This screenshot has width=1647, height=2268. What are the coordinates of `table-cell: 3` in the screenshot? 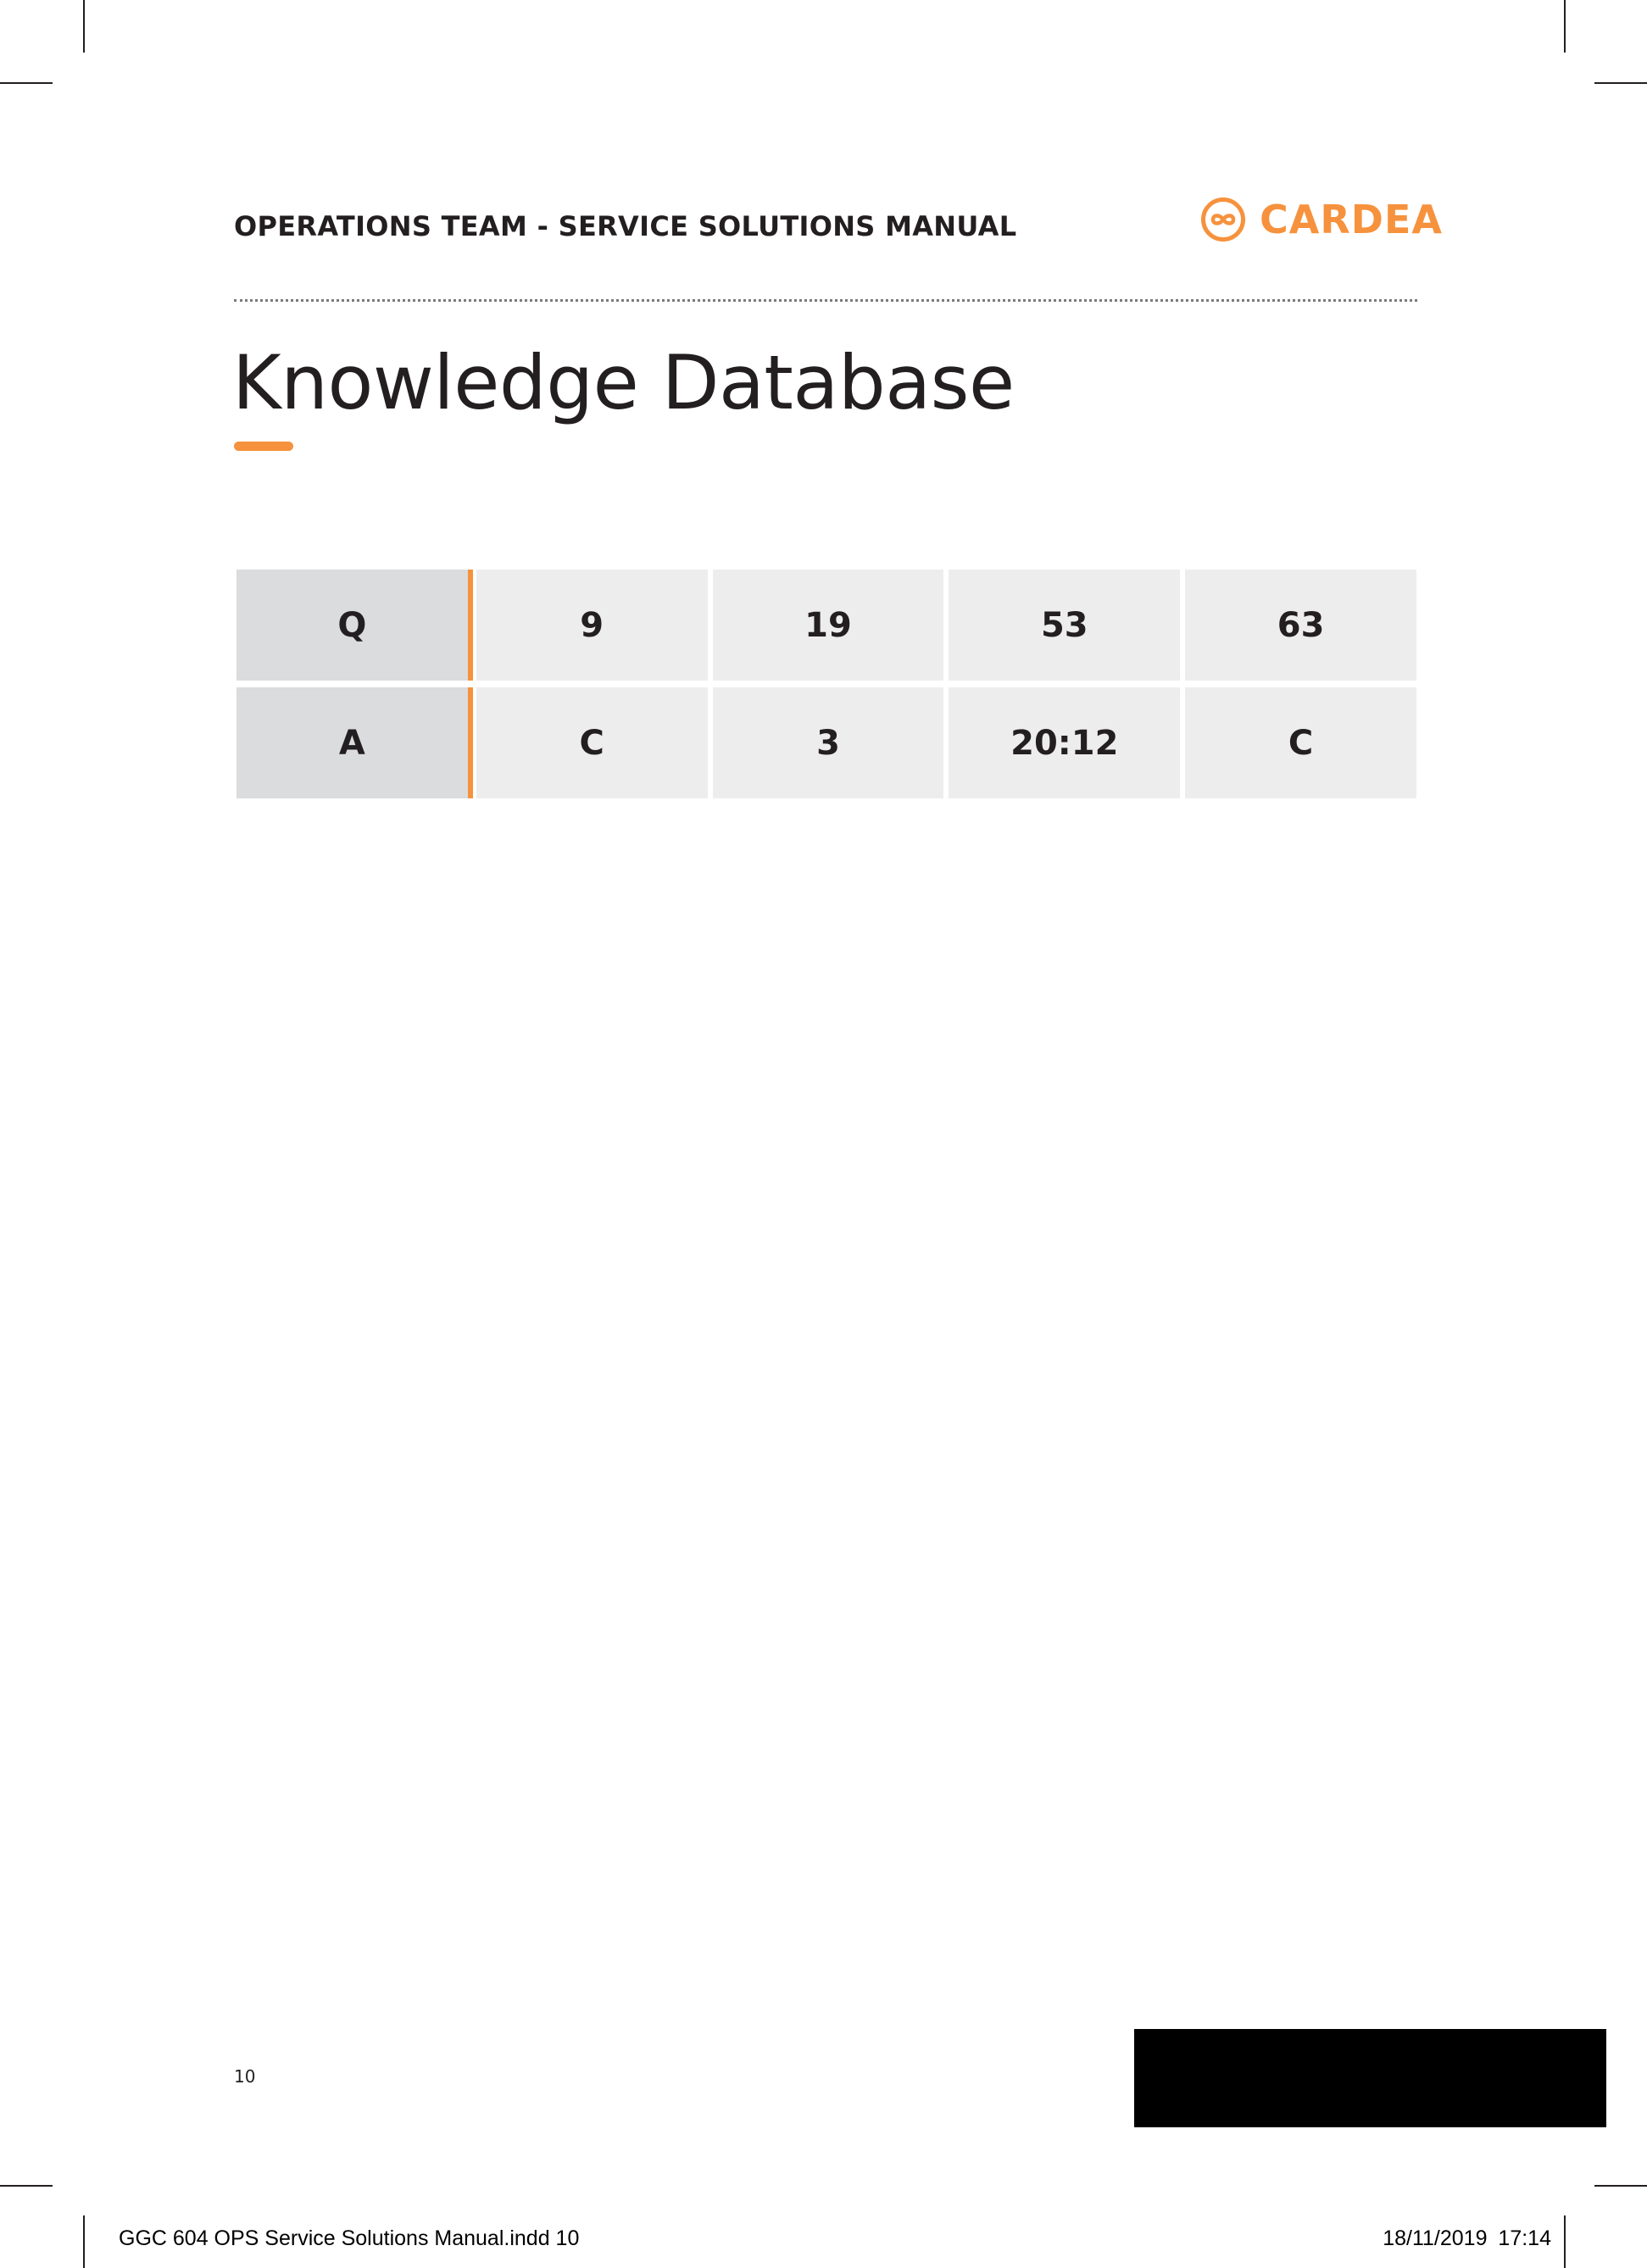 It's located at (828, 743).